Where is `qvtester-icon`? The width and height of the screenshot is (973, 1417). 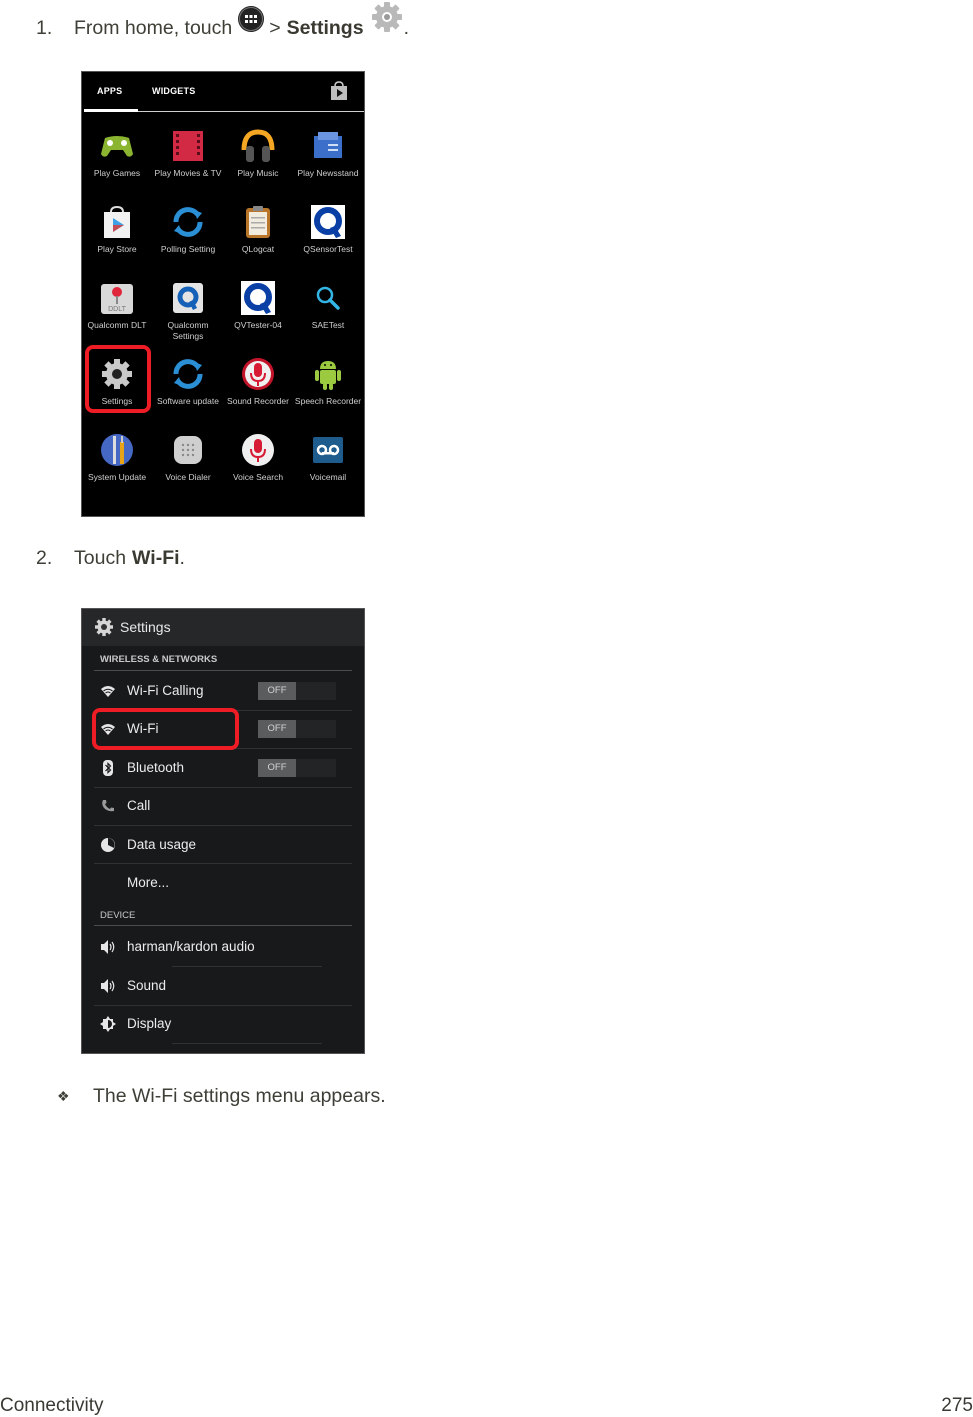
qvtester-icon is located at coordinates (258, 298).